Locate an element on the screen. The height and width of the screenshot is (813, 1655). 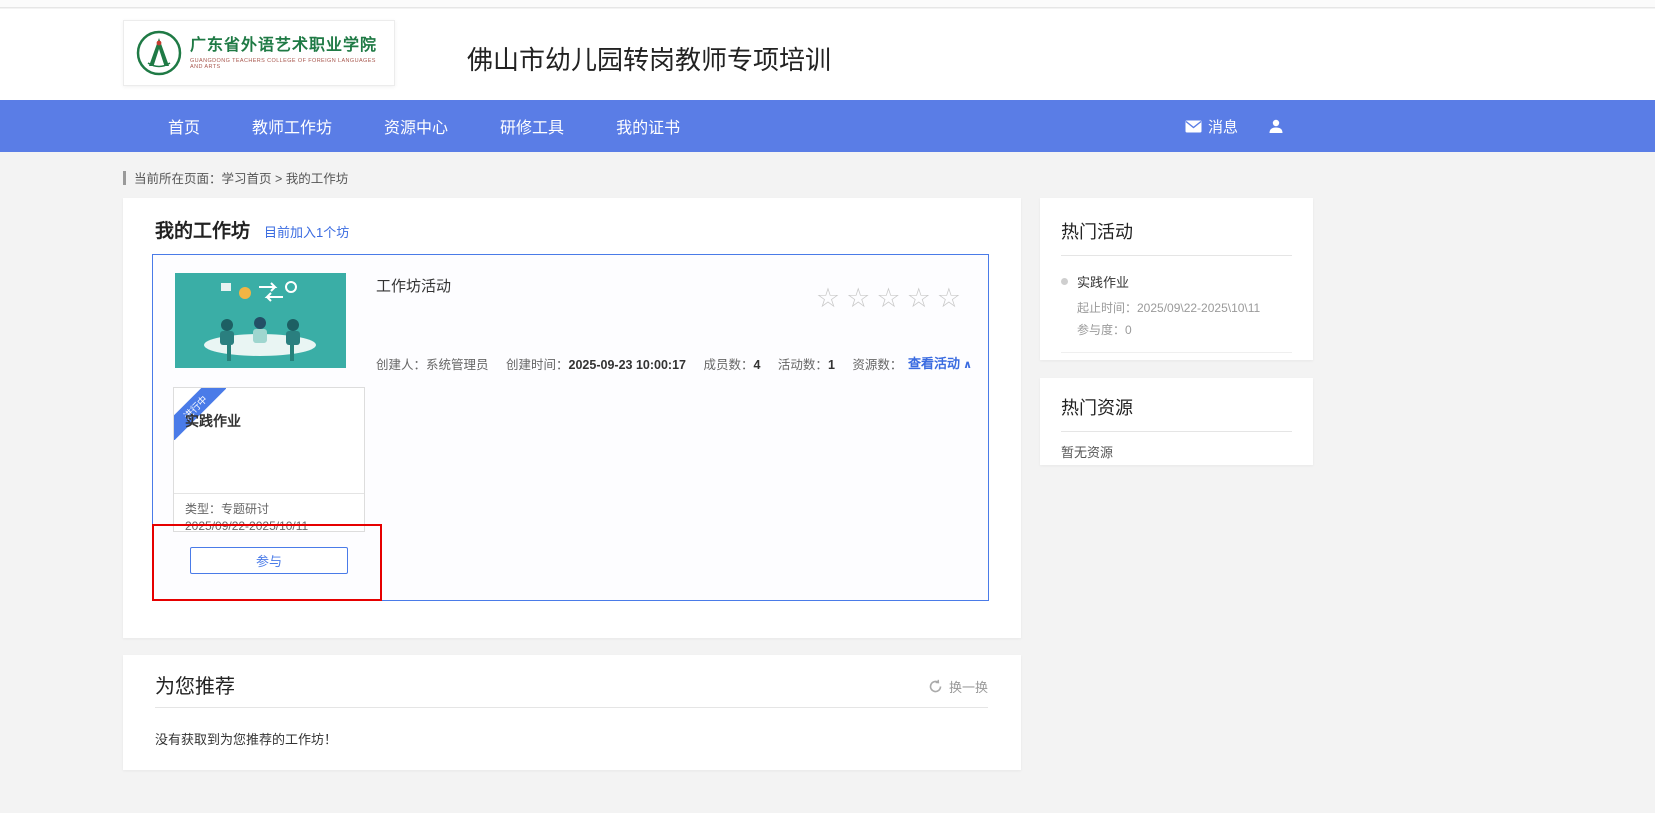
refresh-recommend-button: 换一换 is located at coordinates (958, 686).